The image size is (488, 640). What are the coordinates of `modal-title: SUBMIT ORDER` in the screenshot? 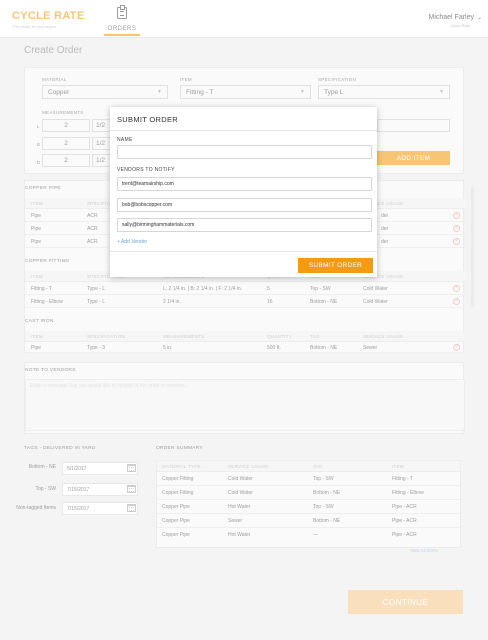 It's located at (147, 119).